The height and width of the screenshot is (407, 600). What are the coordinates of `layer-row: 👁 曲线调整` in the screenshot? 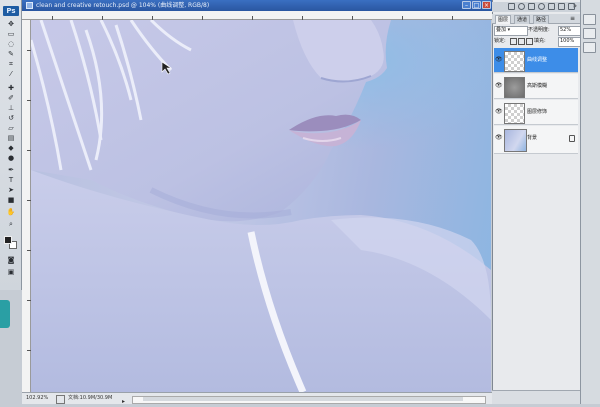 It's located at (536, 60).